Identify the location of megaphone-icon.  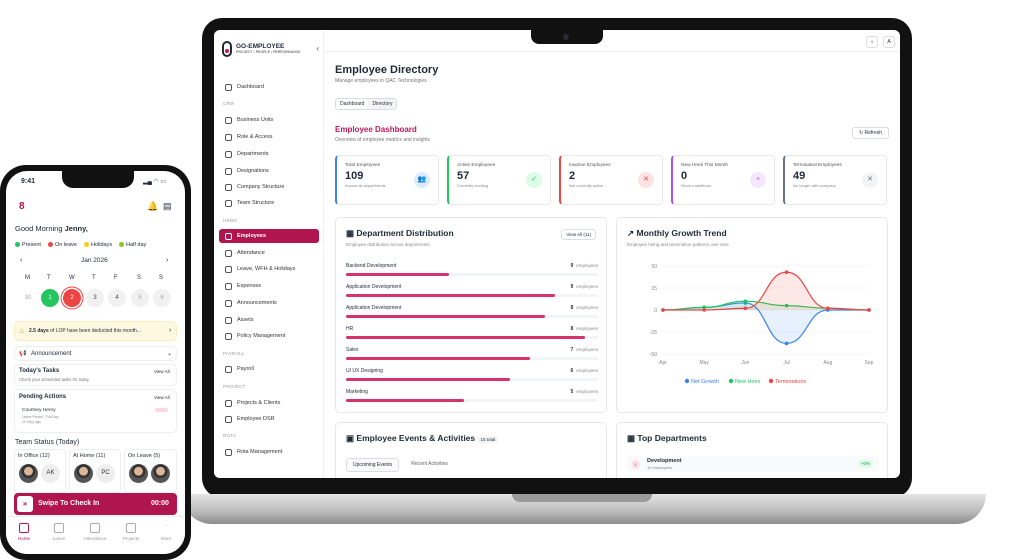
(228, 303).